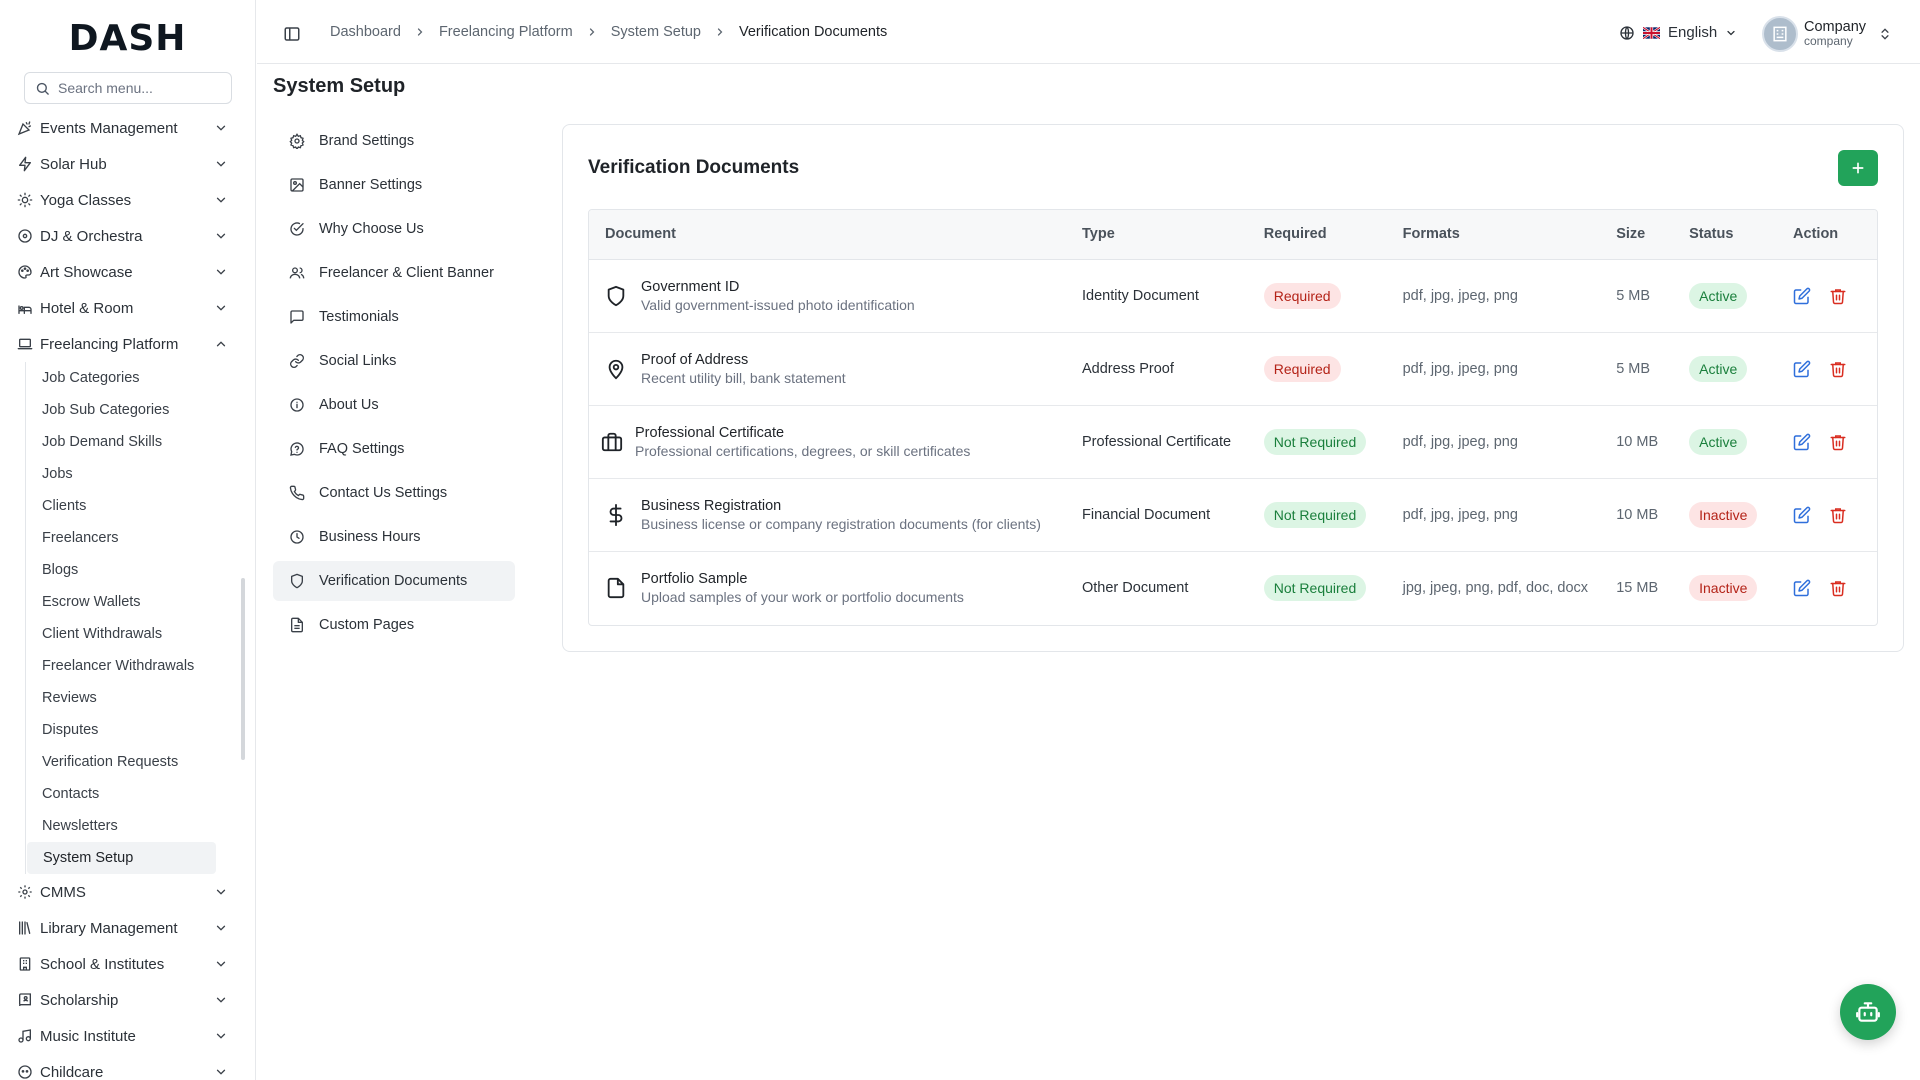 This screenshot has width=1920, height=1080. Describe the element at coordinates (25, 892) in the screenshot. I see `cog-icon` at that location.